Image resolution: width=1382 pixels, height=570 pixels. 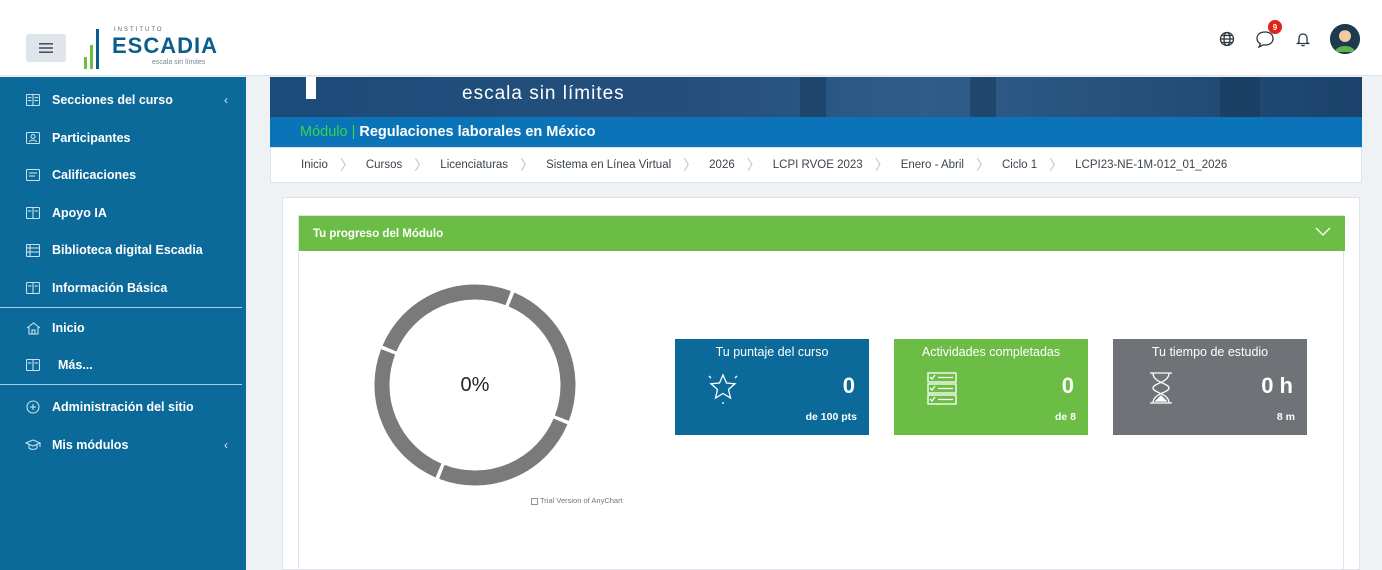 I want to click on user-avatar, so click(x=1345, y=39).